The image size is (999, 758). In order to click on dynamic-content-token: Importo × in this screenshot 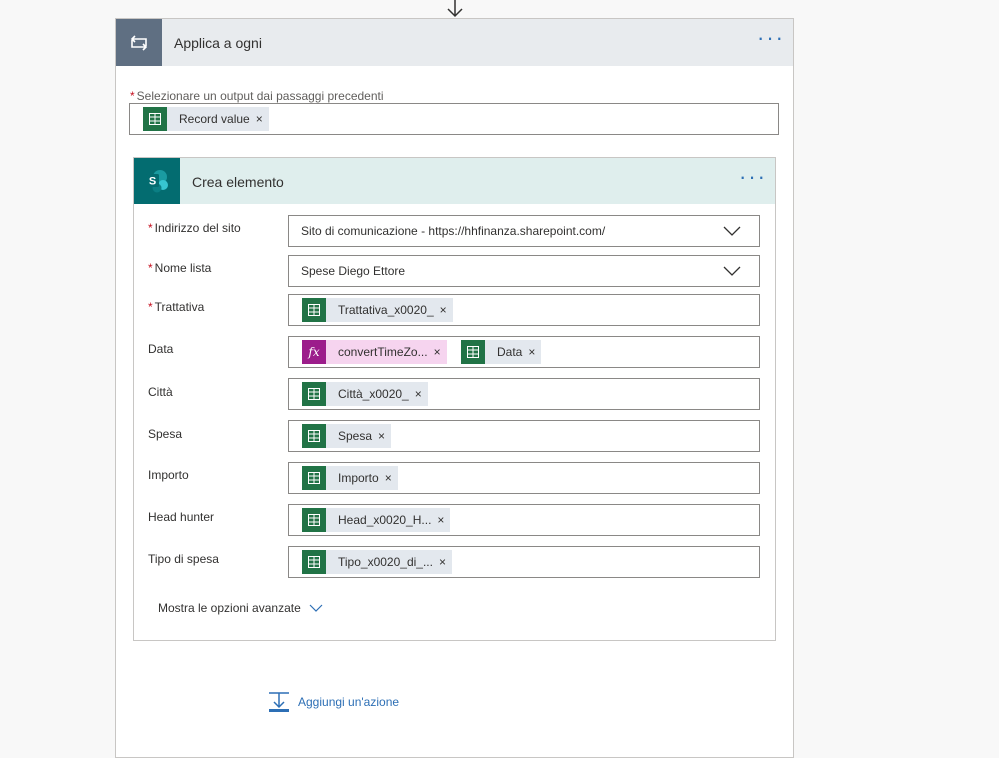, I will do `click(350, 478)`.